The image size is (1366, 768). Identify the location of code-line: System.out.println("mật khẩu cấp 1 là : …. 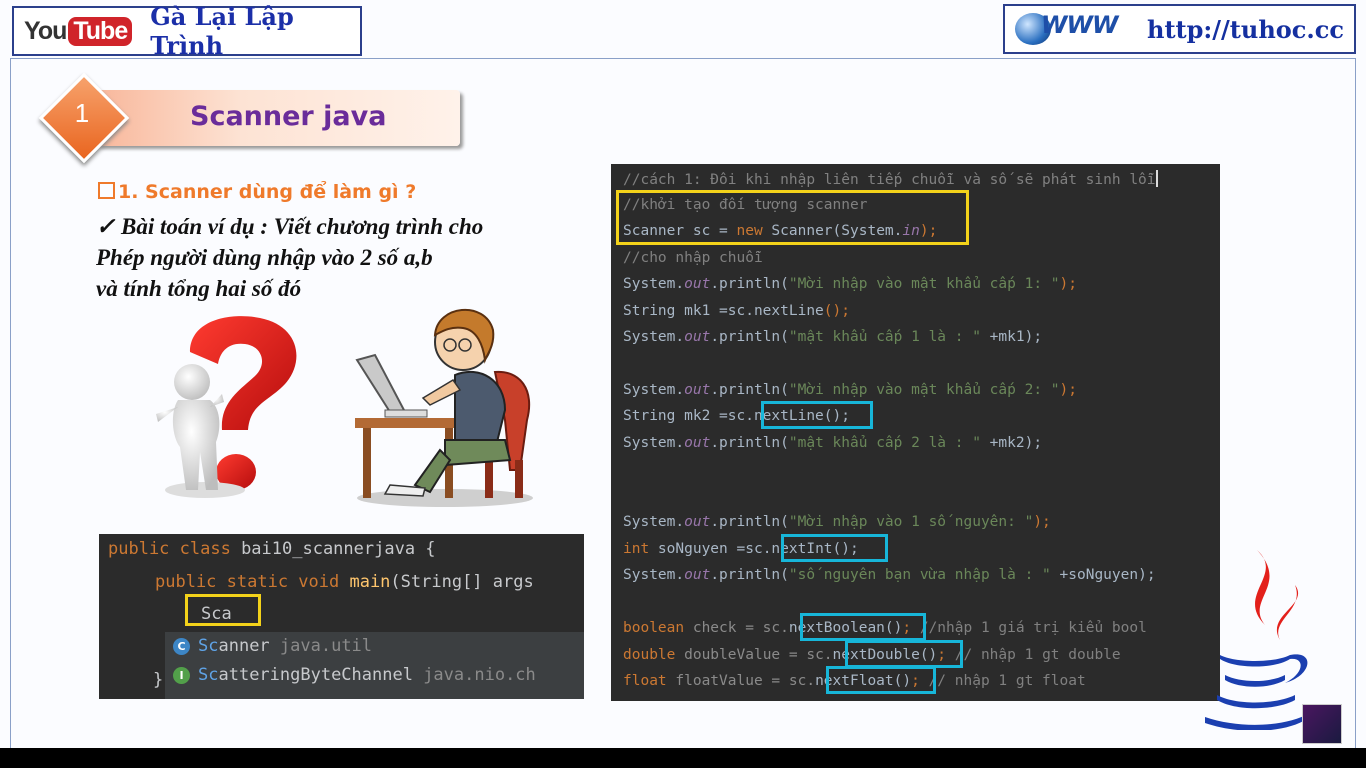
(833, 337).